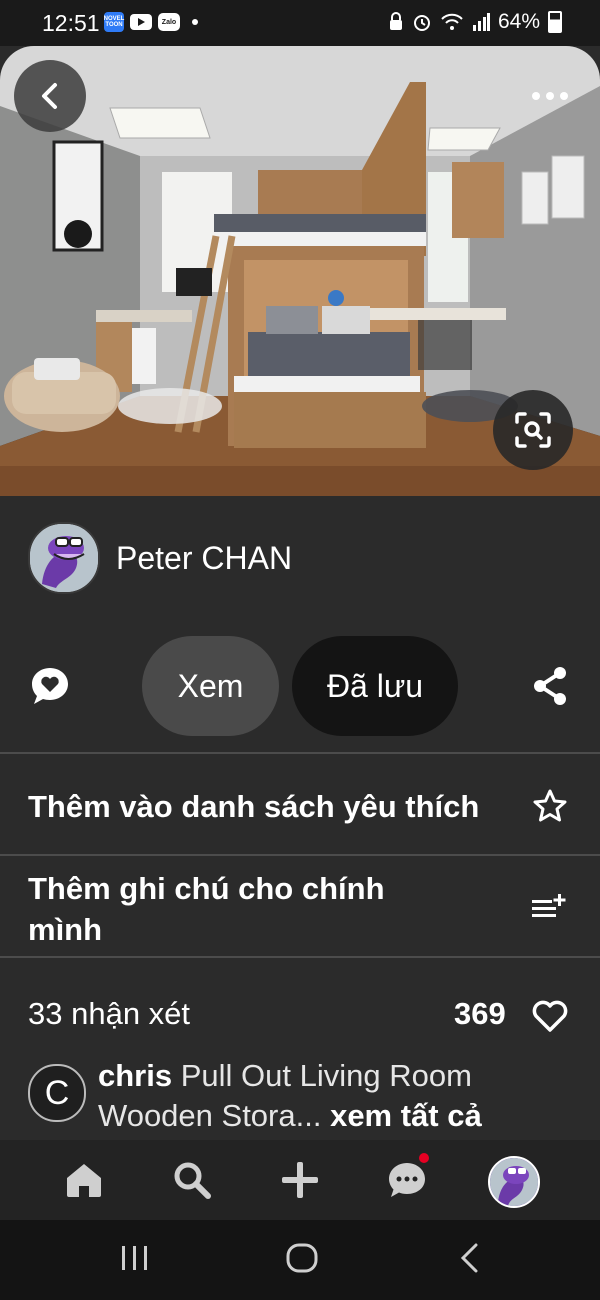 The width and height of the screenshot is (600, 1300). I want to click on alarm-icon, so click(421, 23).